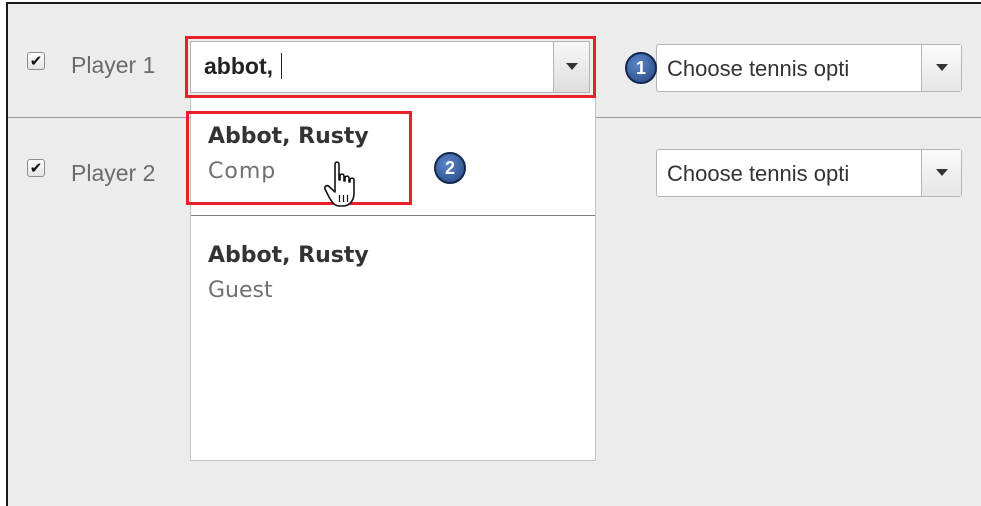 This screenshot has width=981, height=506. Describe the element at coordinates (390, 67) in the screenshot. I see `callout-highlight-search` at that location.